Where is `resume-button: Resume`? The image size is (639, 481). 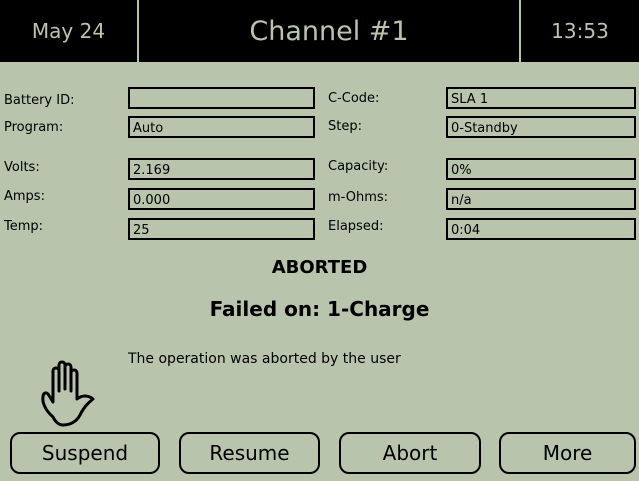 resume-button: Resume is located at coordinates (249, 453).